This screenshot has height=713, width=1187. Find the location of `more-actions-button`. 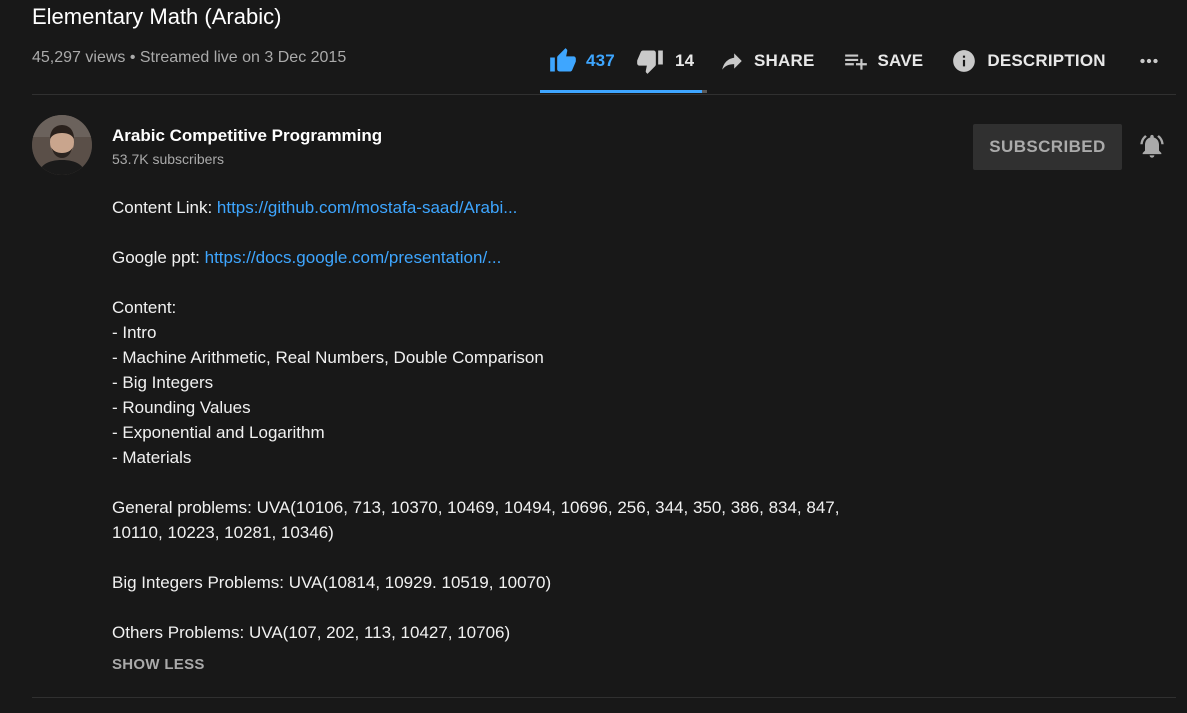

more-actions-button is located at coordinates (1149, 61).